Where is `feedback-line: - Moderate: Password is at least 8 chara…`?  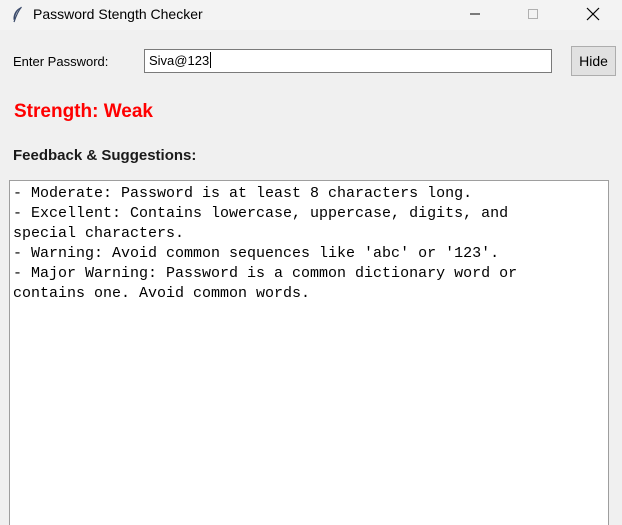 feedback-line: - Moderate: Password is at least 8 chara… is located at coordinates (243, 193).